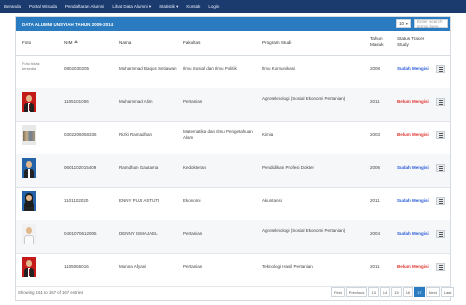 The height and width of the screenshot is (305, 466). What do you see at coordinates (396, 292) in the screenshot?
I see `page-button: 15` at bounding box center [396, 292].